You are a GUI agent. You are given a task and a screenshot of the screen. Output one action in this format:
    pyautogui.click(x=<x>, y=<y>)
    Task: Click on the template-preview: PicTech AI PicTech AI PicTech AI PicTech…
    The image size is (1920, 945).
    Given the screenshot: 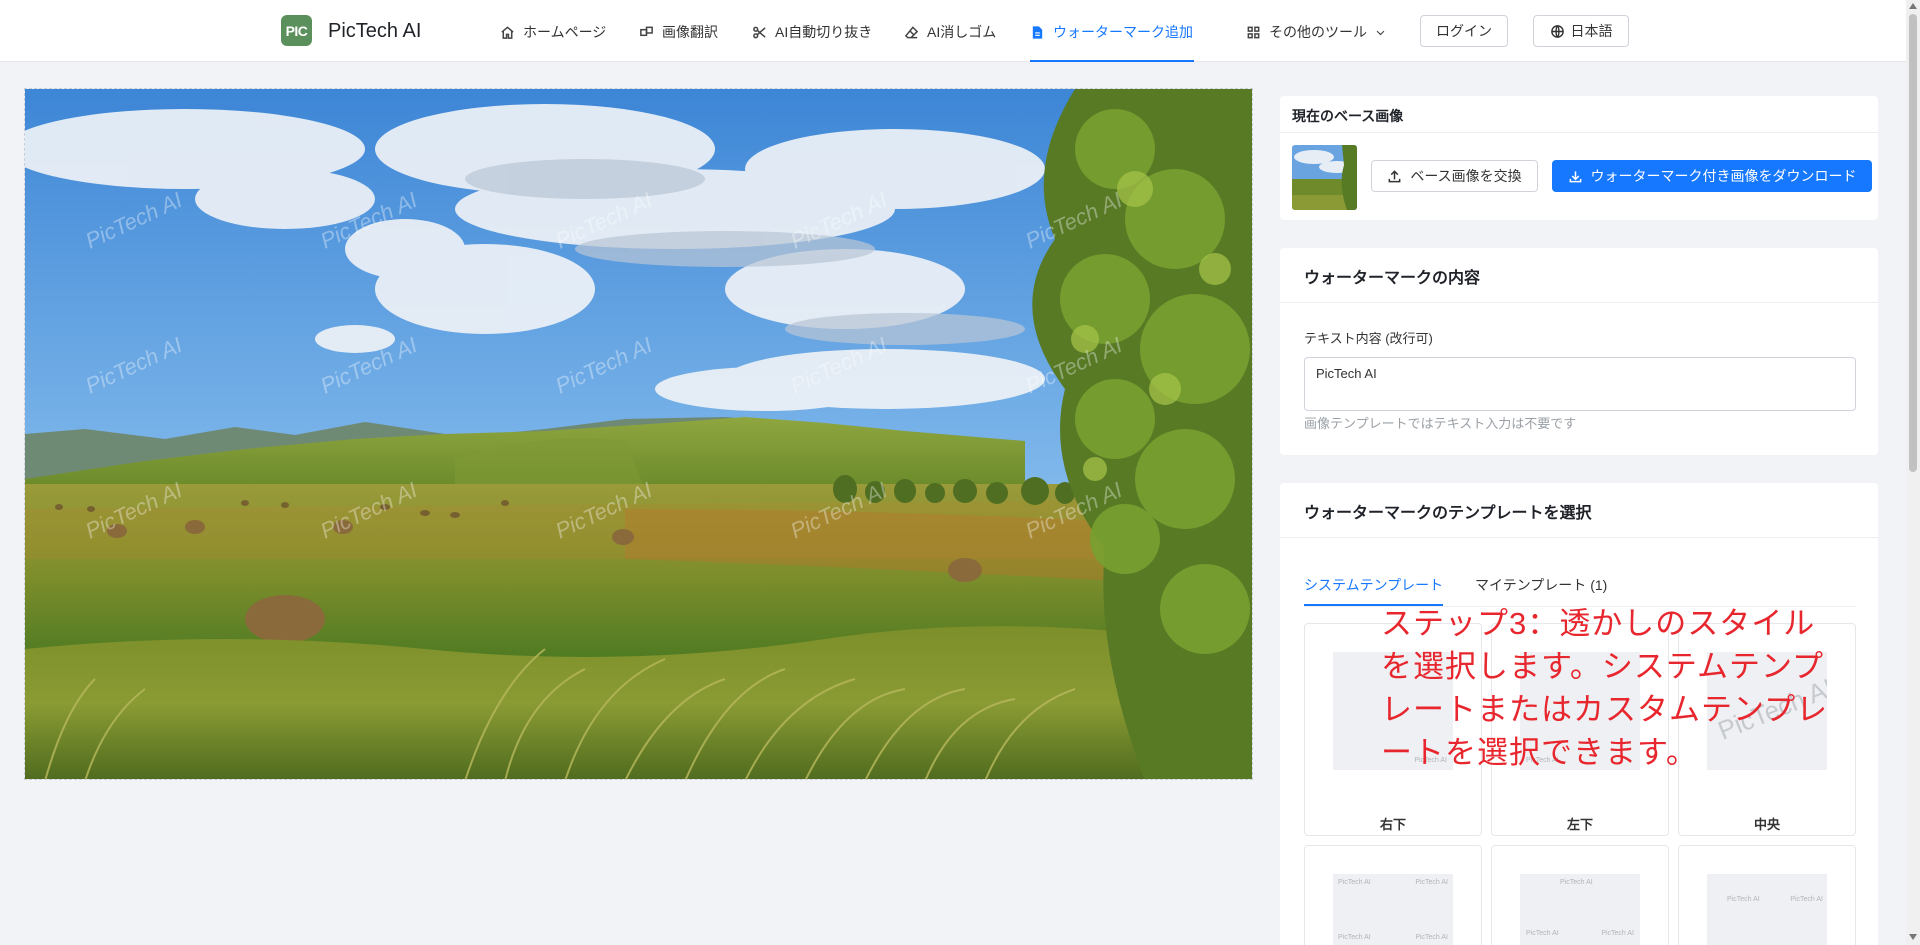 What is the action you would take?
    pyautogui.click(x=1393, y=909)
    